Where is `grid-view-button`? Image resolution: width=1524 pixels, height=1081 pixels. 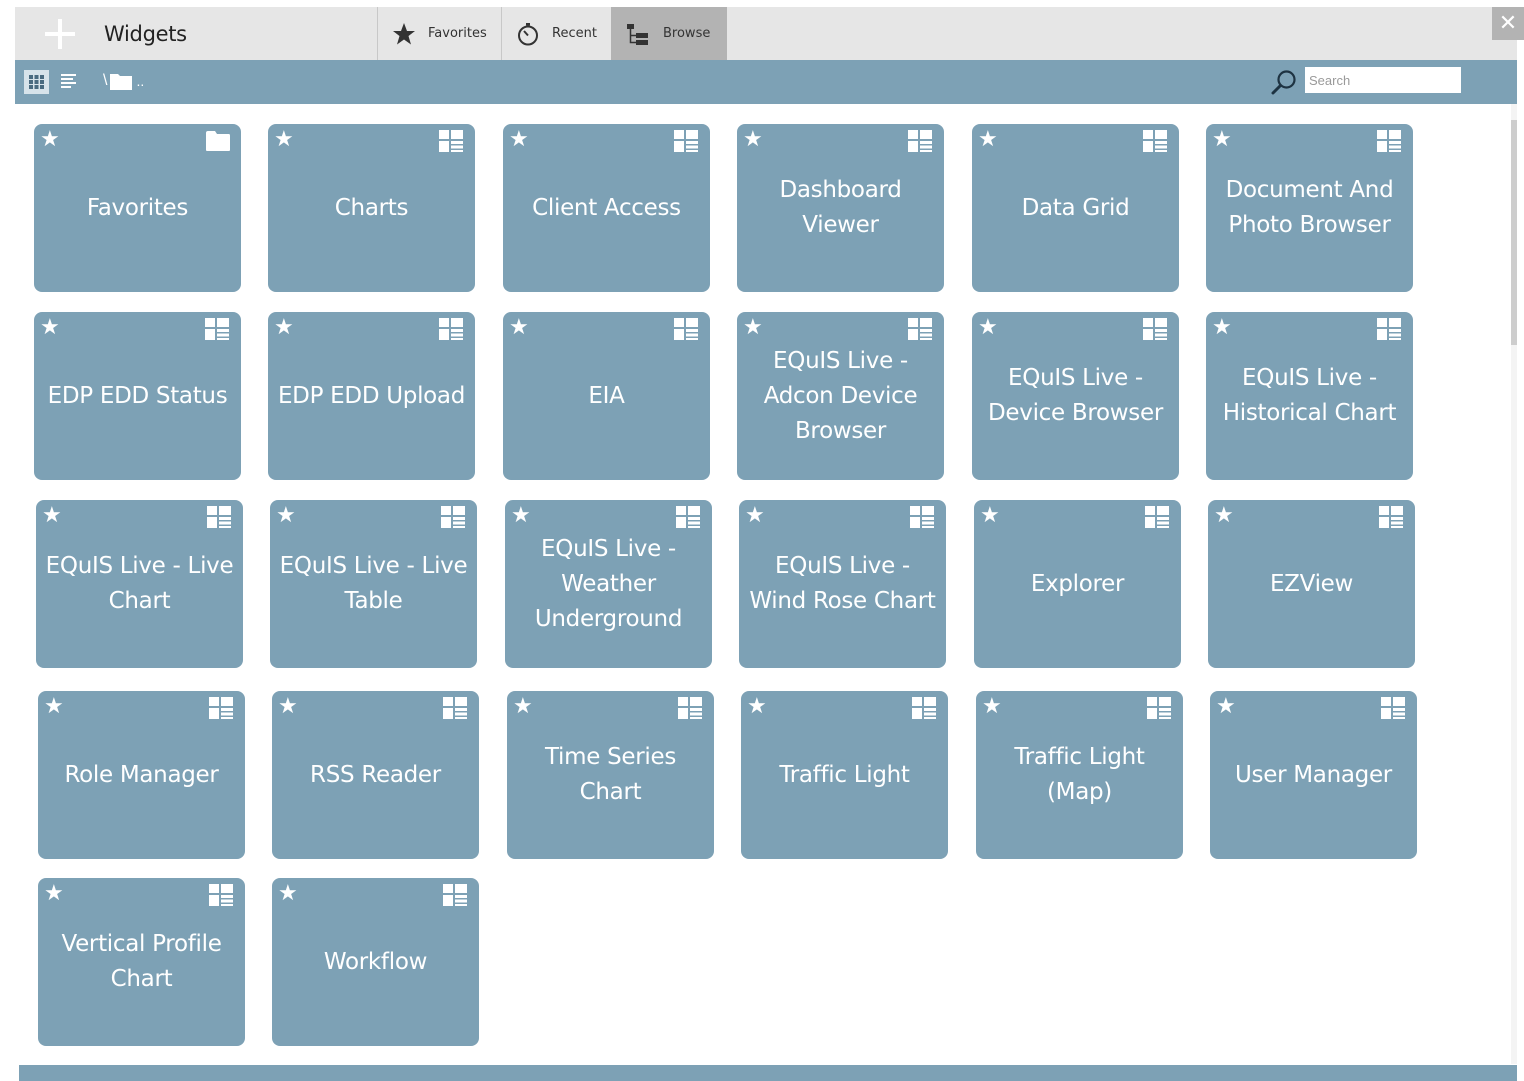
grid-view-button is located at coordinates (36, 82).